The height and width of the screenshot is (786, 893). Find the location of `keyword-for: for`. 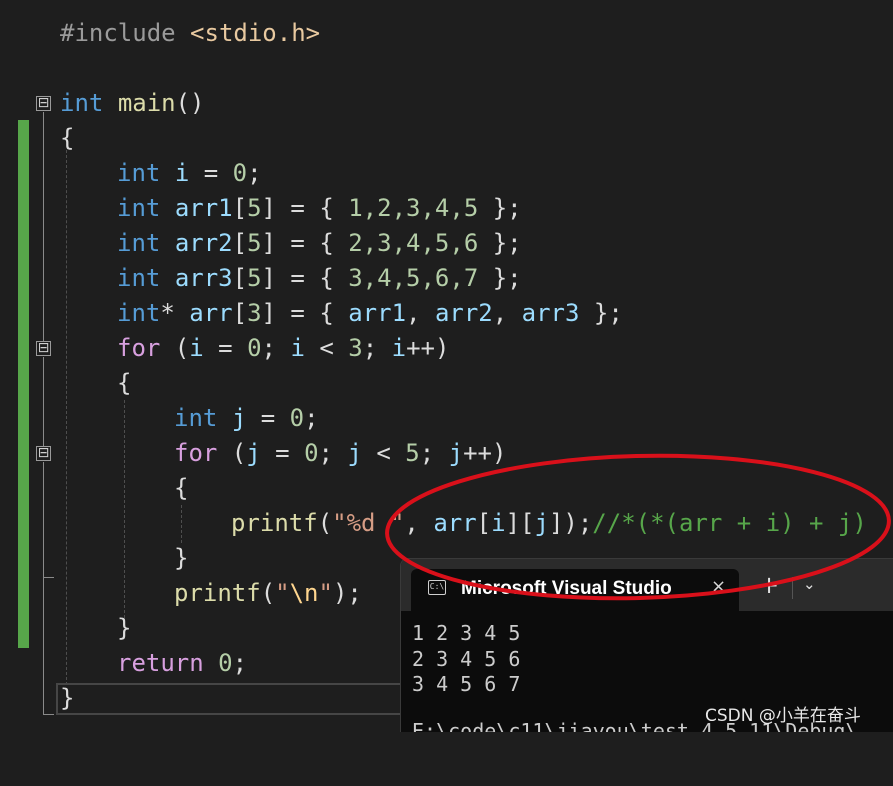

keyword-for: for is located at coordinates (196, 453).